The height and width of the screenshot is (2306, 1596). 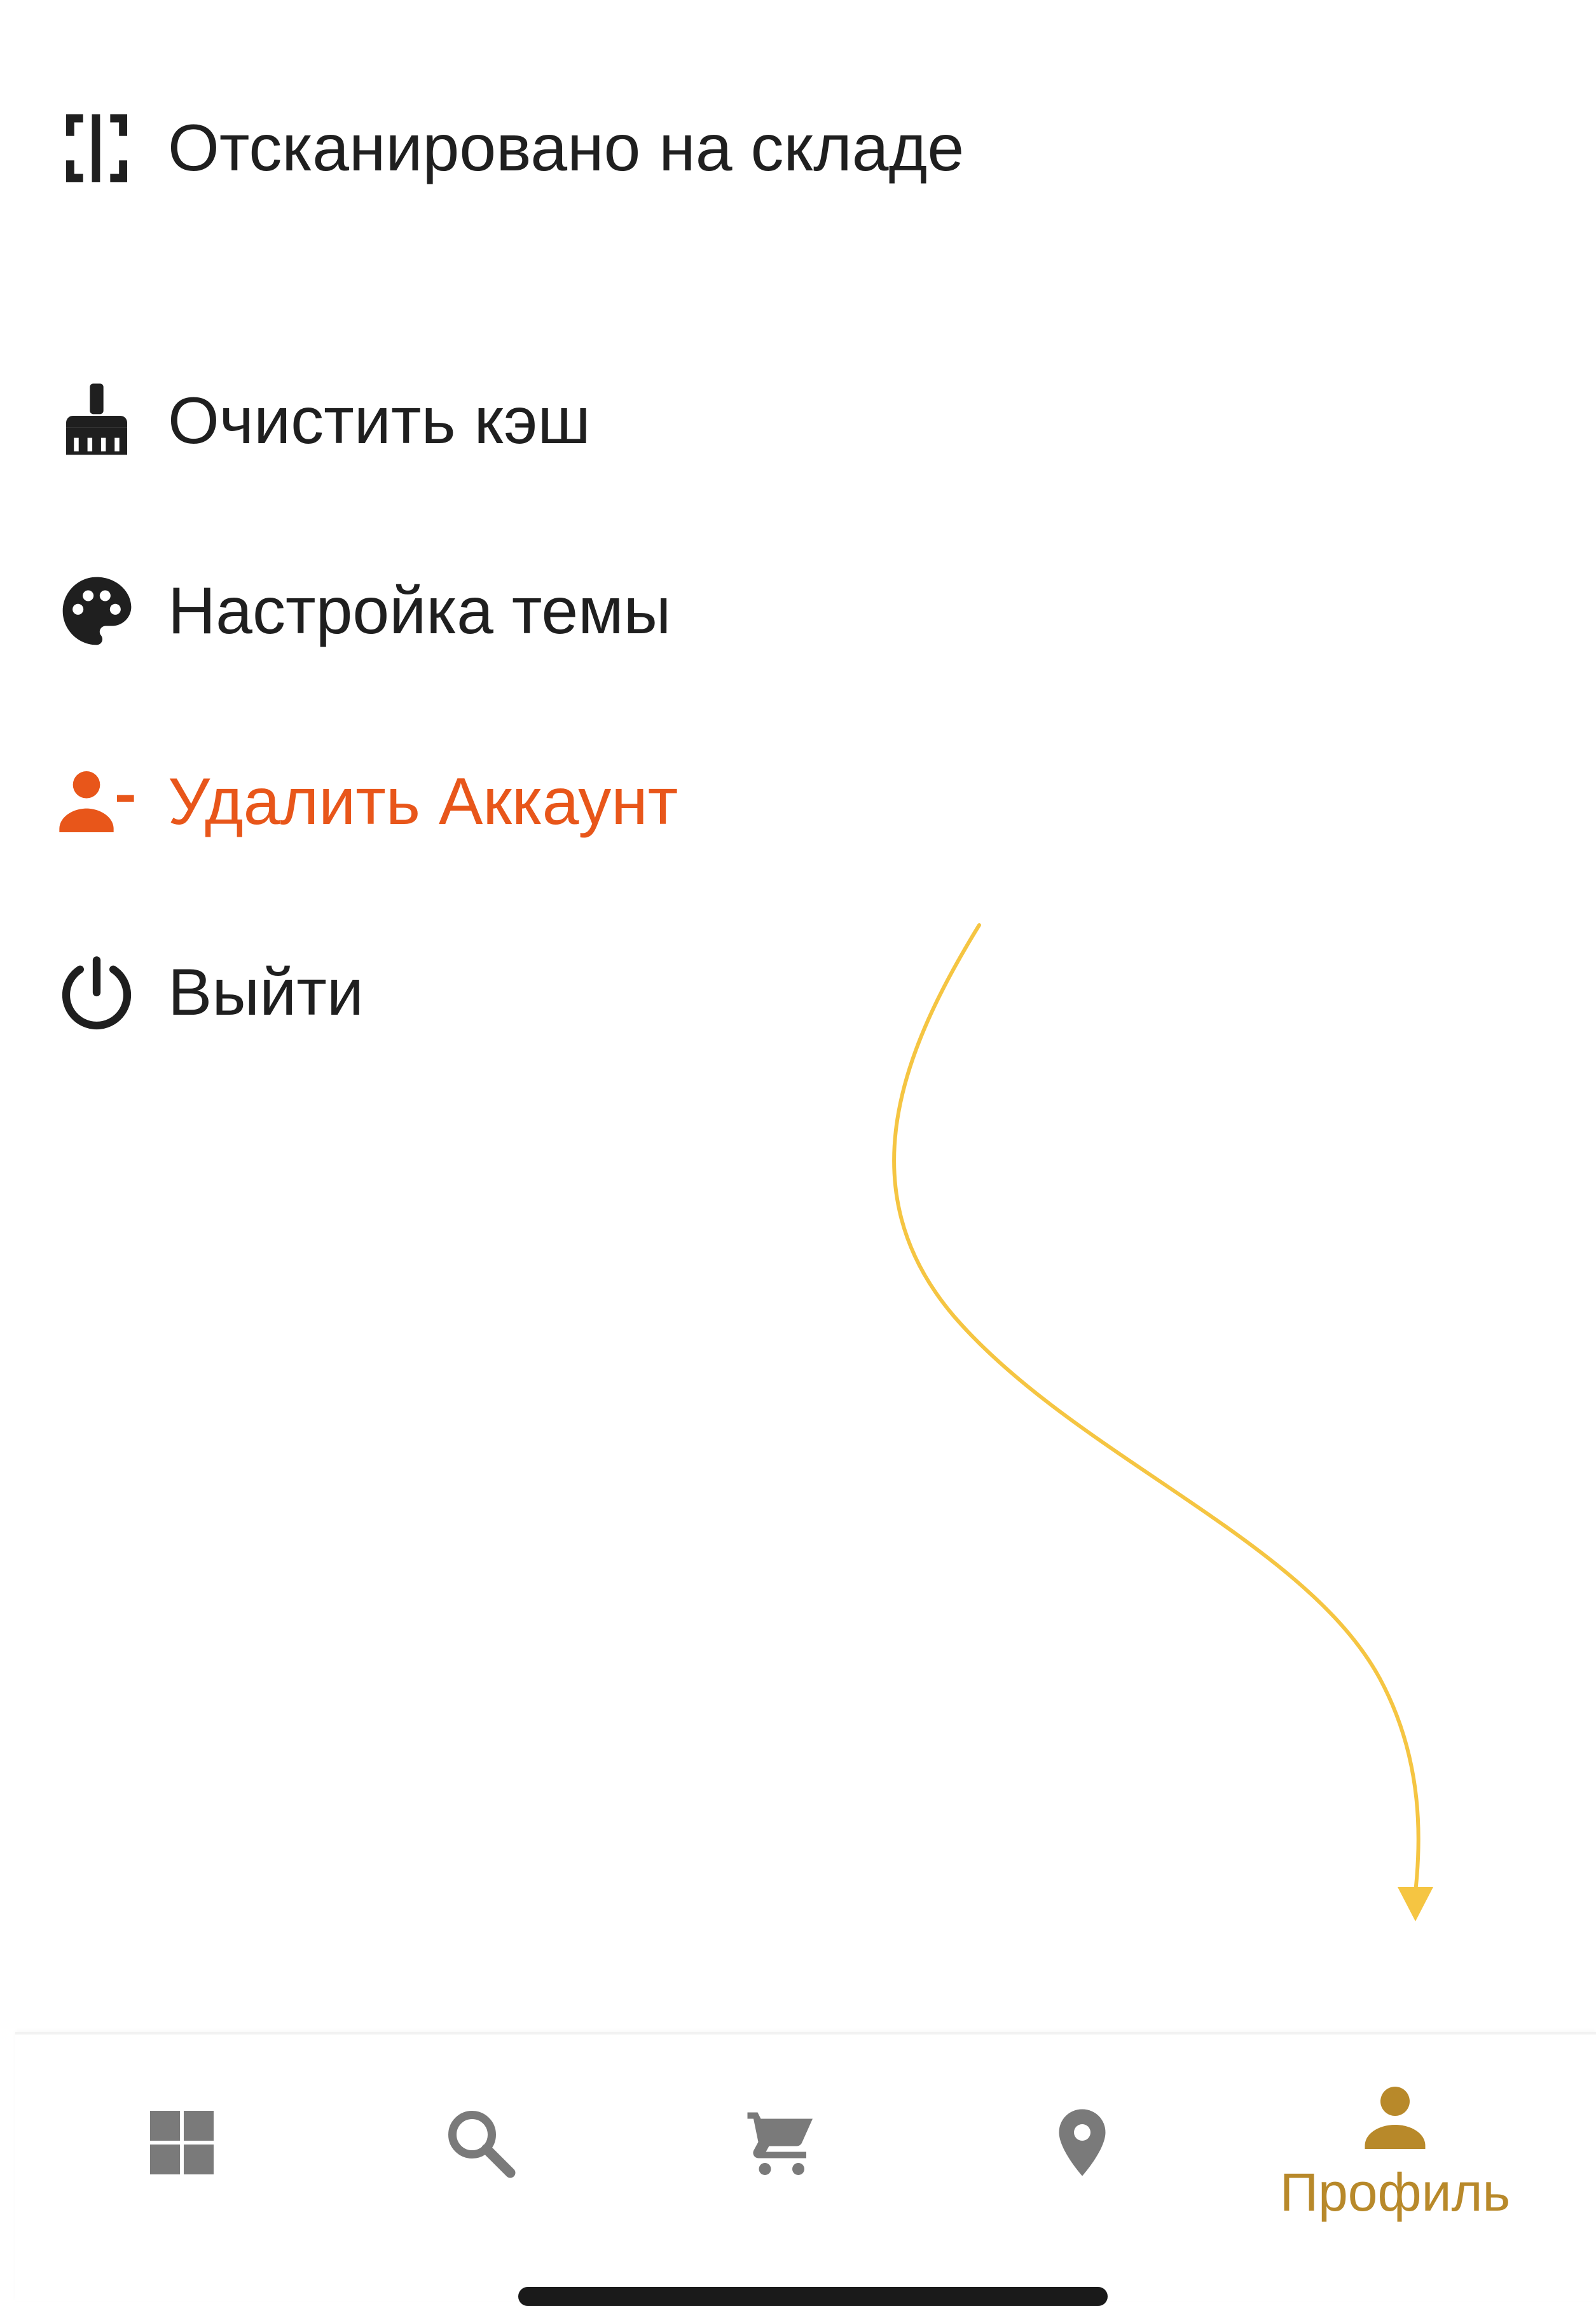 I want to click on bottom-navigation-bar: Профиль, so click(x=805, y=2166).